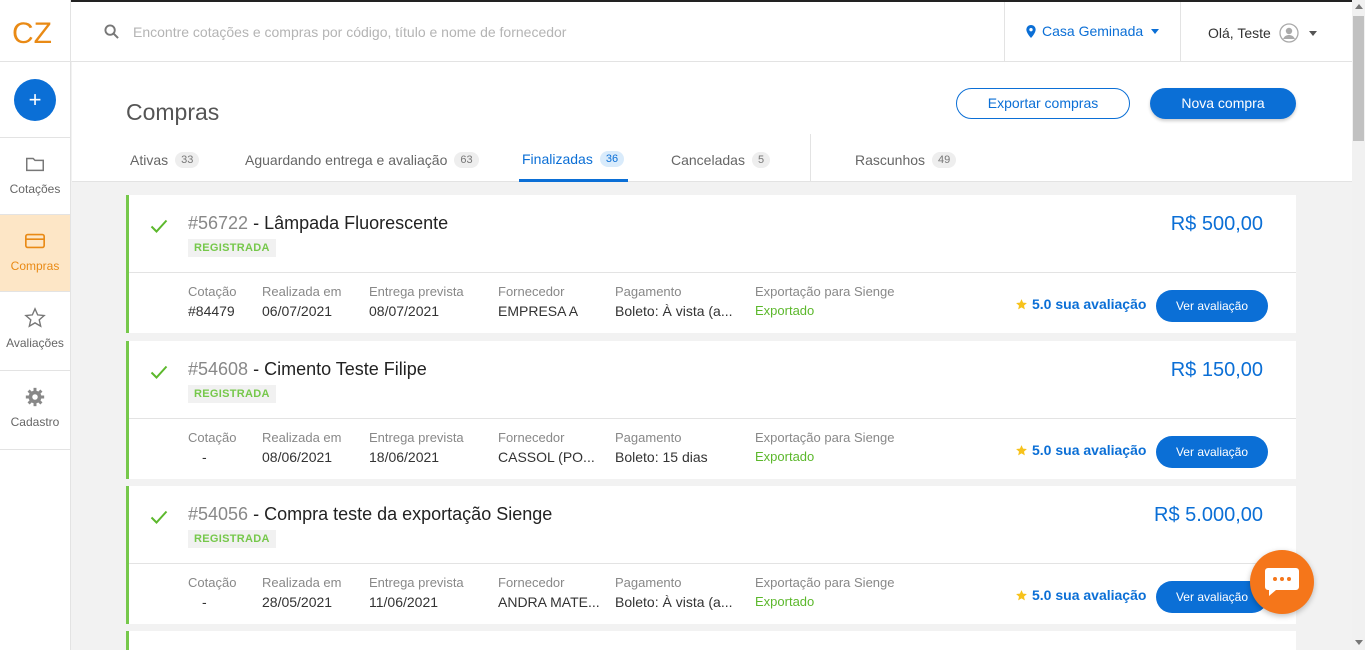 This screenshot has width=1365, height=650. I want to click on page-scrollbar, so click(1358, 325).